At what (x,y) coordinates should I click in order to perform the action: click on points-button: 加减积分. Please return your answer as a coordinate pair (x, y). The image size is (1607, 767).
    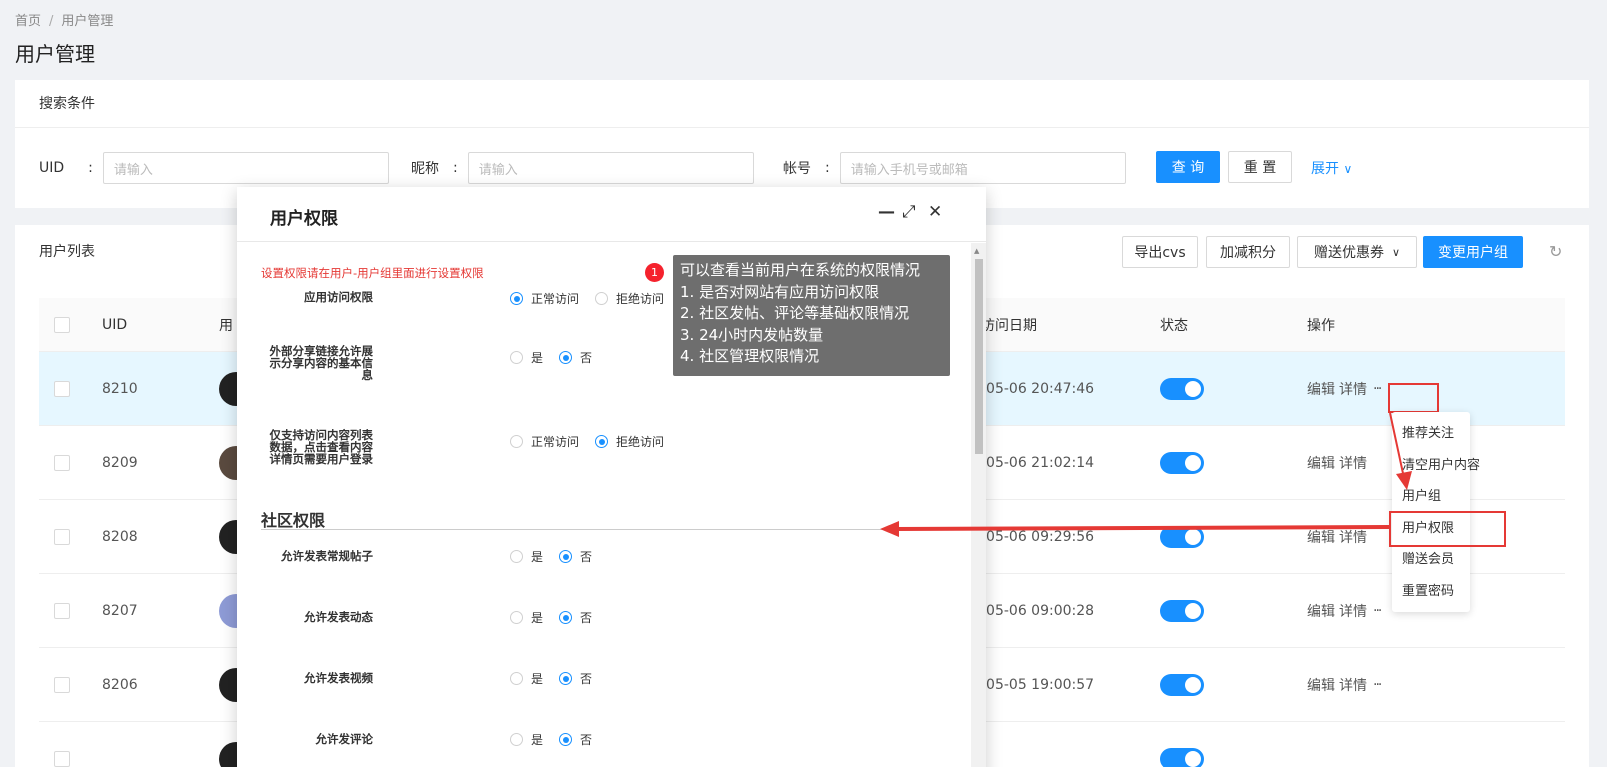
    Looking at the image, I should click on (1248, 252).